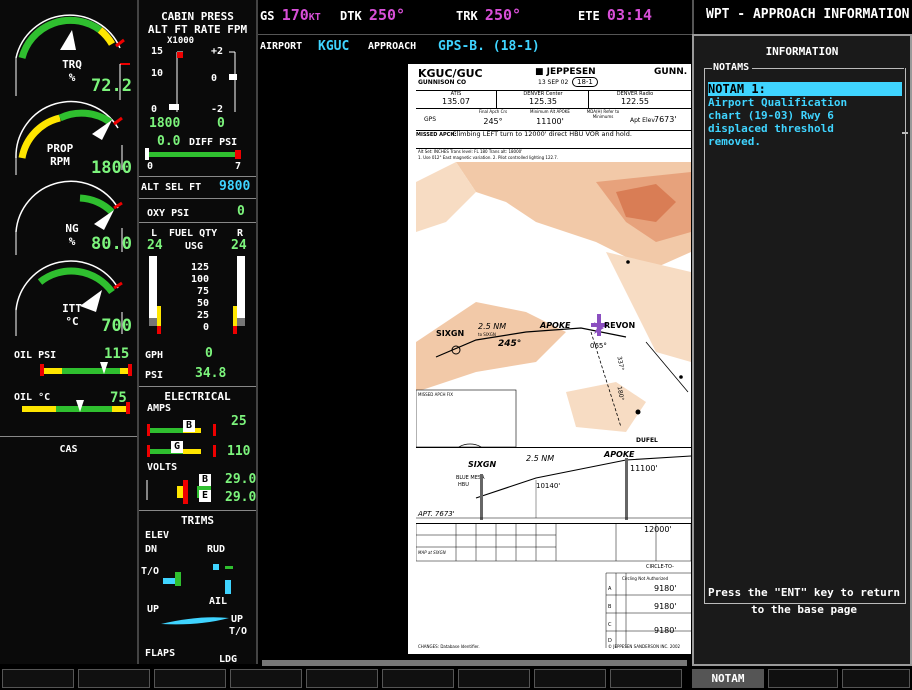 This screenshot has width=912, height=690. Describe the element at coordinates (160, 653) in the screenshot. I see `flaps-label: FLAPS` at that location.